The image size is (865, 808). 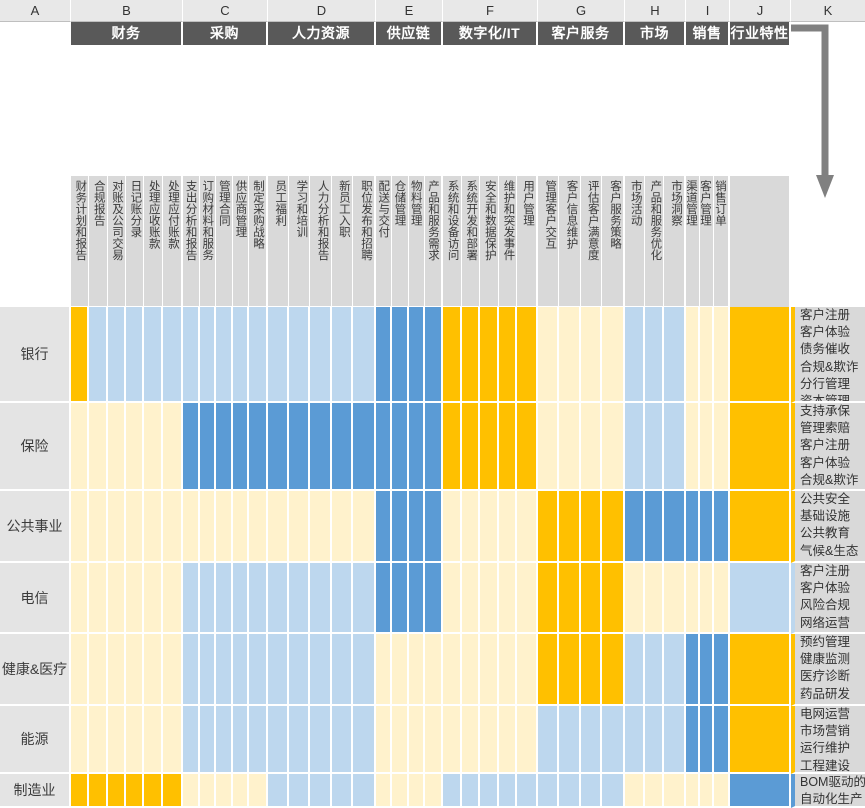 What do you see at coordinates (322, 33) in the screenshot?
I see `group-header-d: 人力资源` at bounding box center [322, 33].